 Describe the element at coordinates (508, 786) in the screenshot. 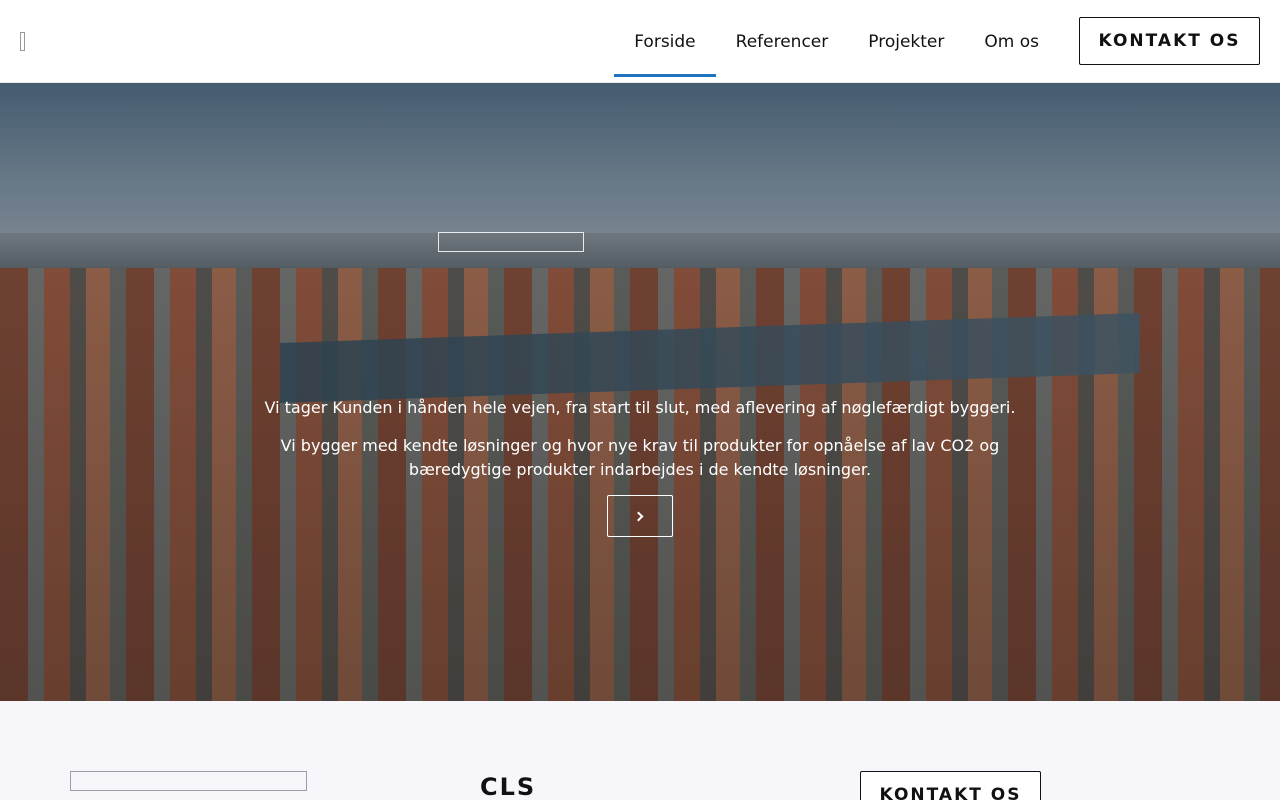

I see `section-title: CLS` at that location.